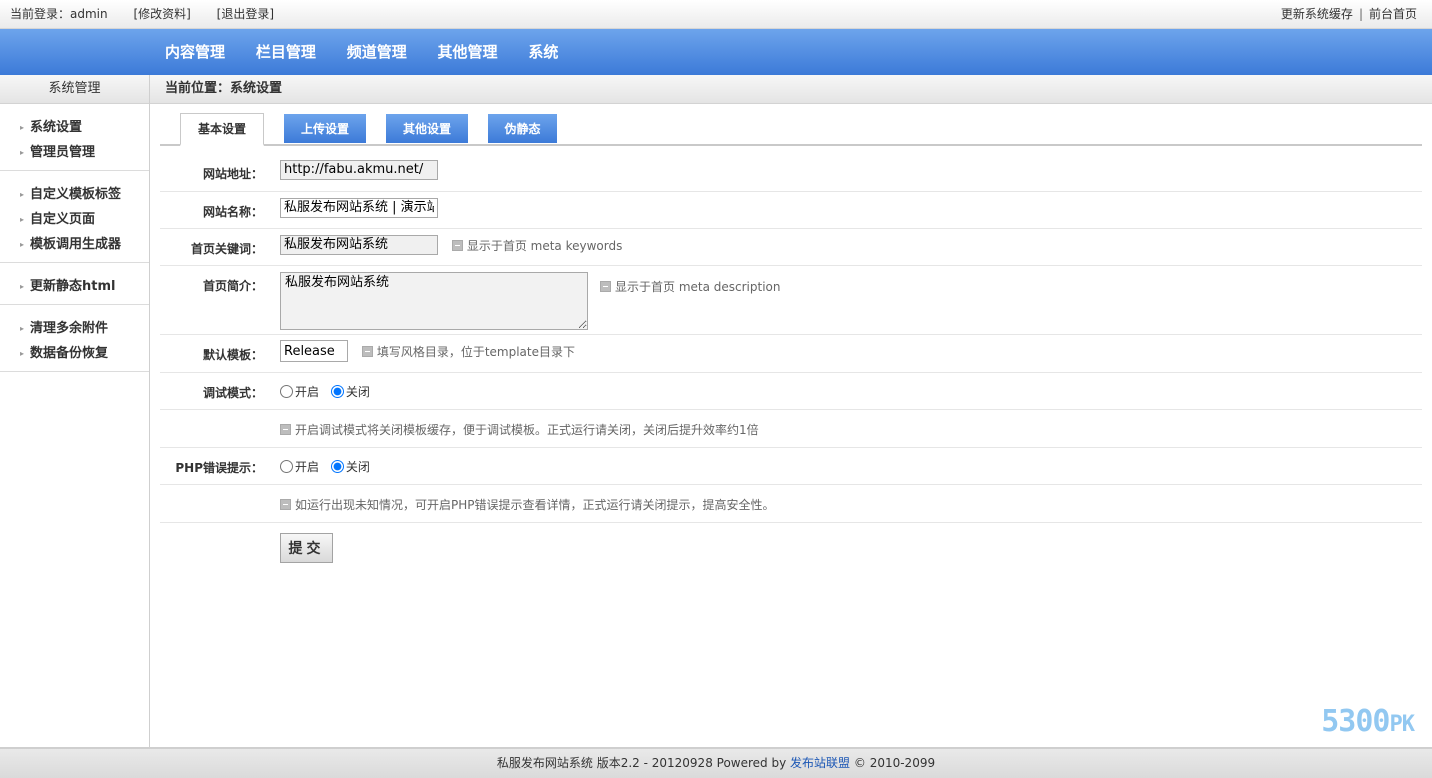 Image resolution: width=1432 pixels, height=778 pixels. I want to click on description-textarea: 私服发布网站系统, so click(434, 301).